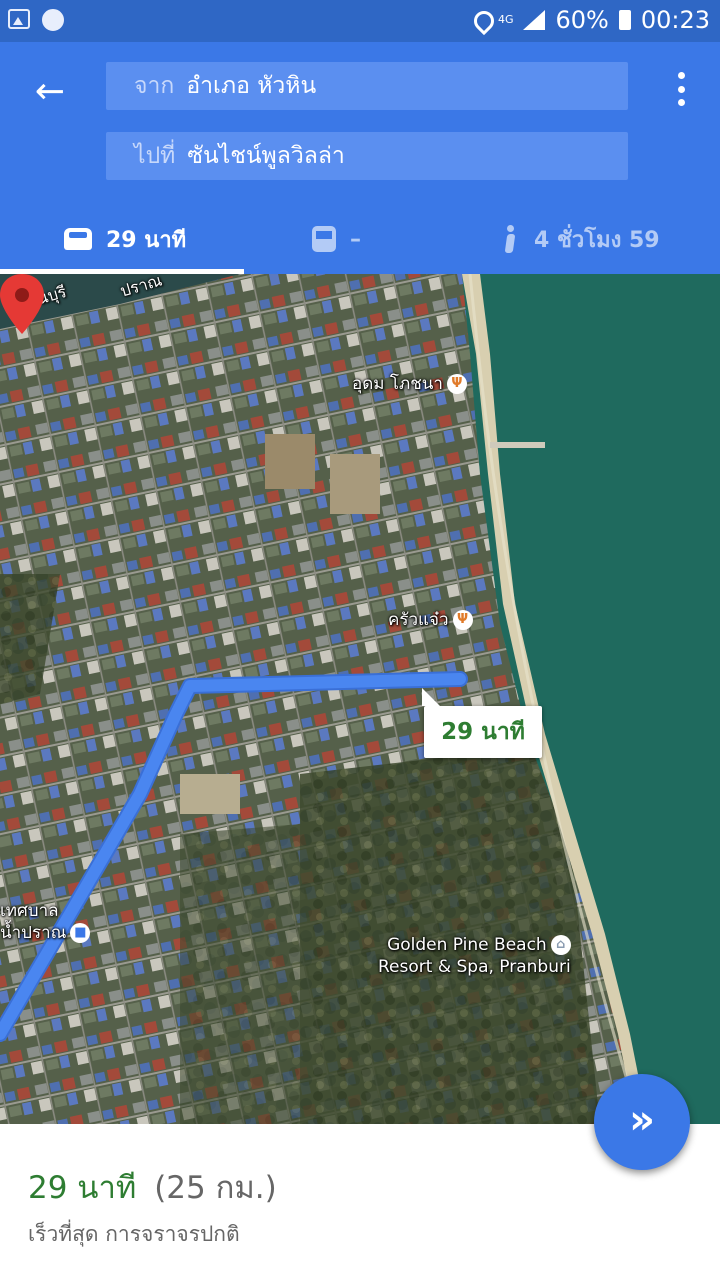  I want to click on poi-municipal-office-line1: เทศบาล, so click(29, 911).